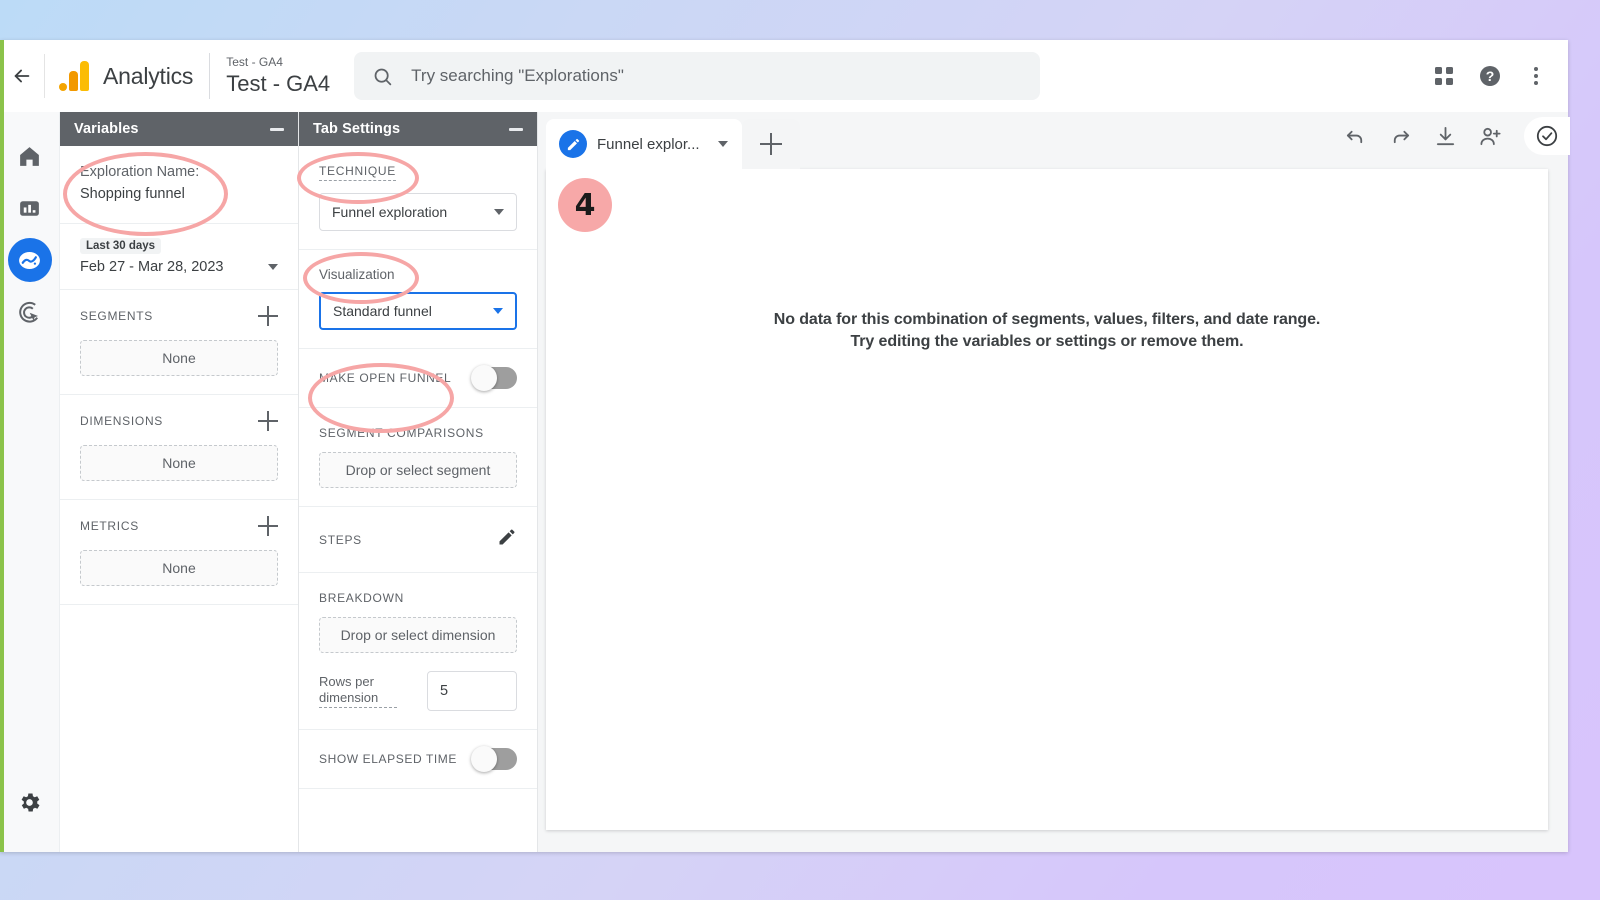 The height and width of the screenshot is (900, 1600). I want to click on header-divider, so click(44, 76).